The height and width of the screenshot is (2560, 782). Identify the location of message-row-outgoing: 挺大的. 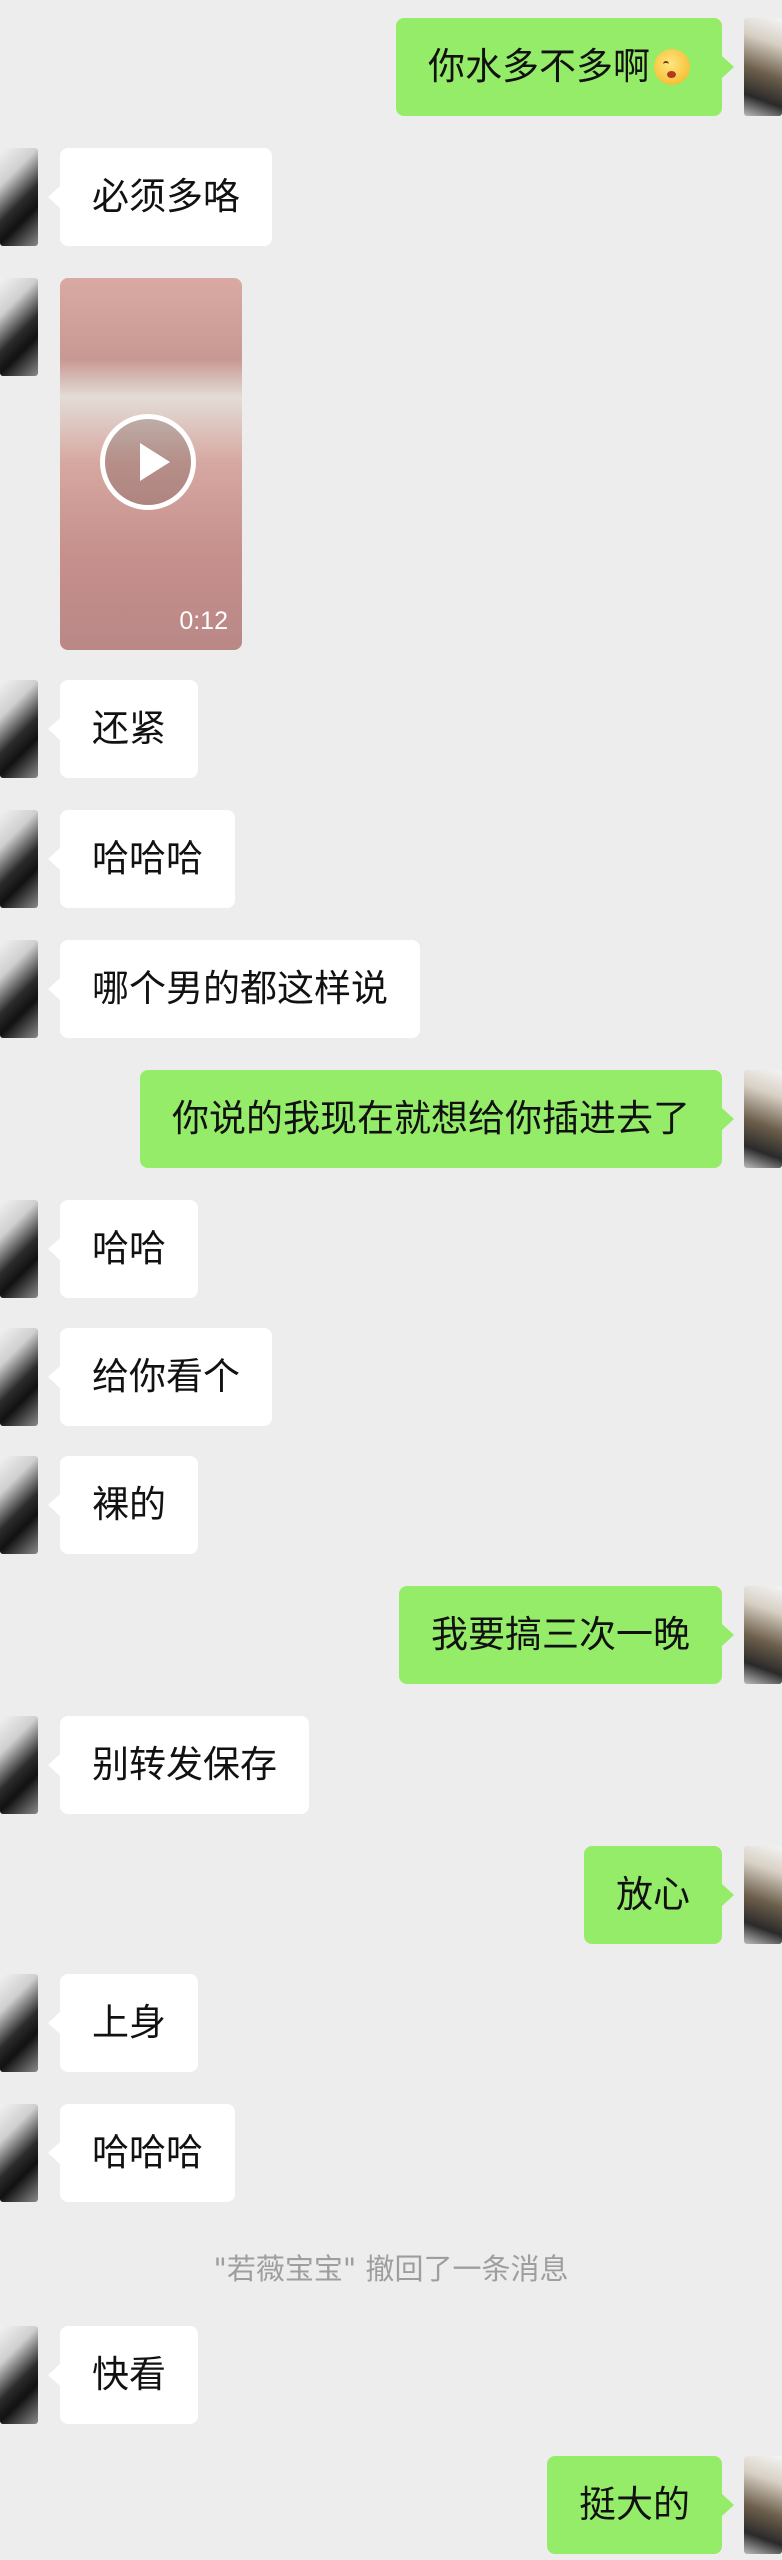
(391, 2505).